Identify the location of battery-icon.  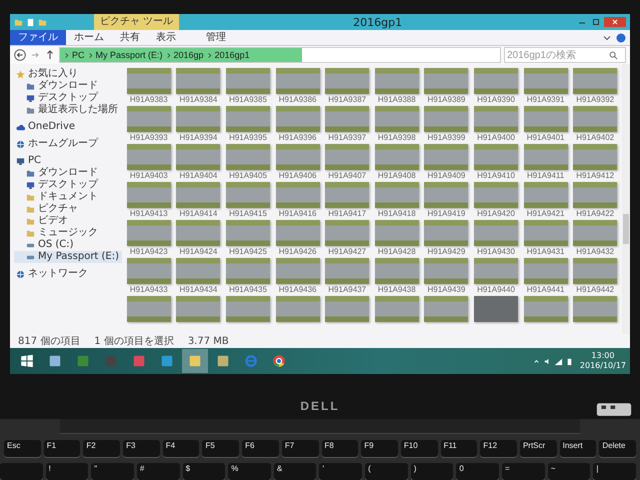
(569, 361).